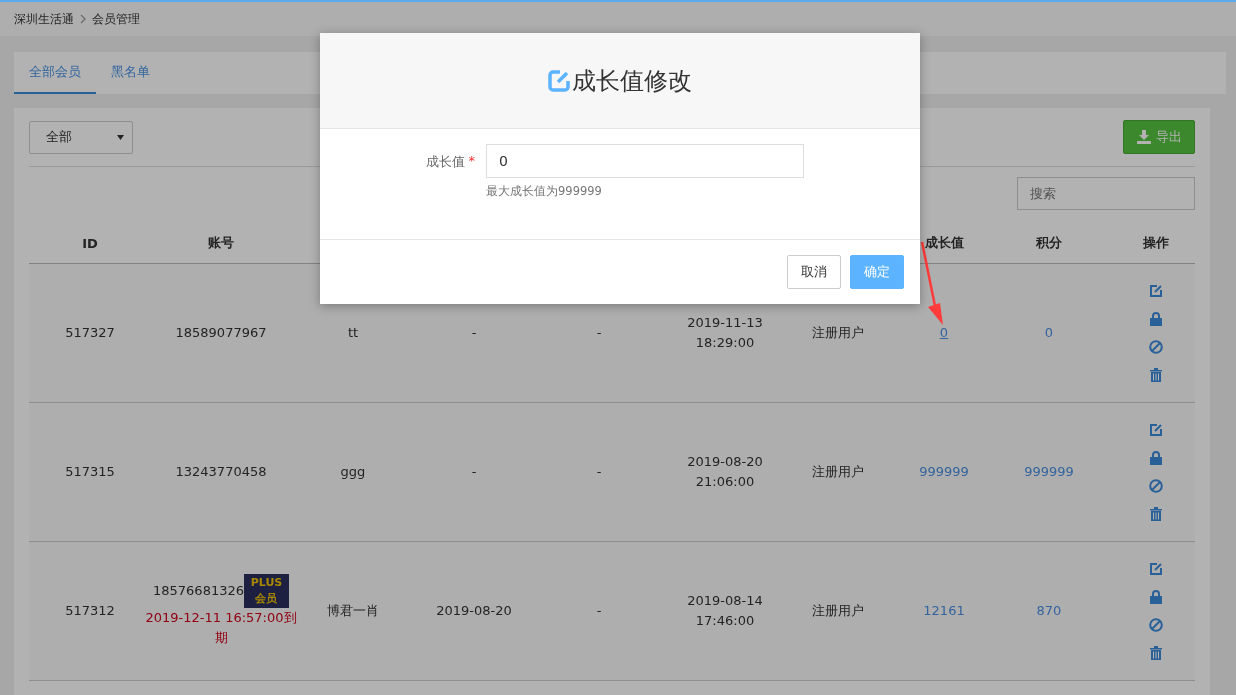 This screenshot has width=1236, height=695. I want to click on column-header: 操作, so click(1155, 243).